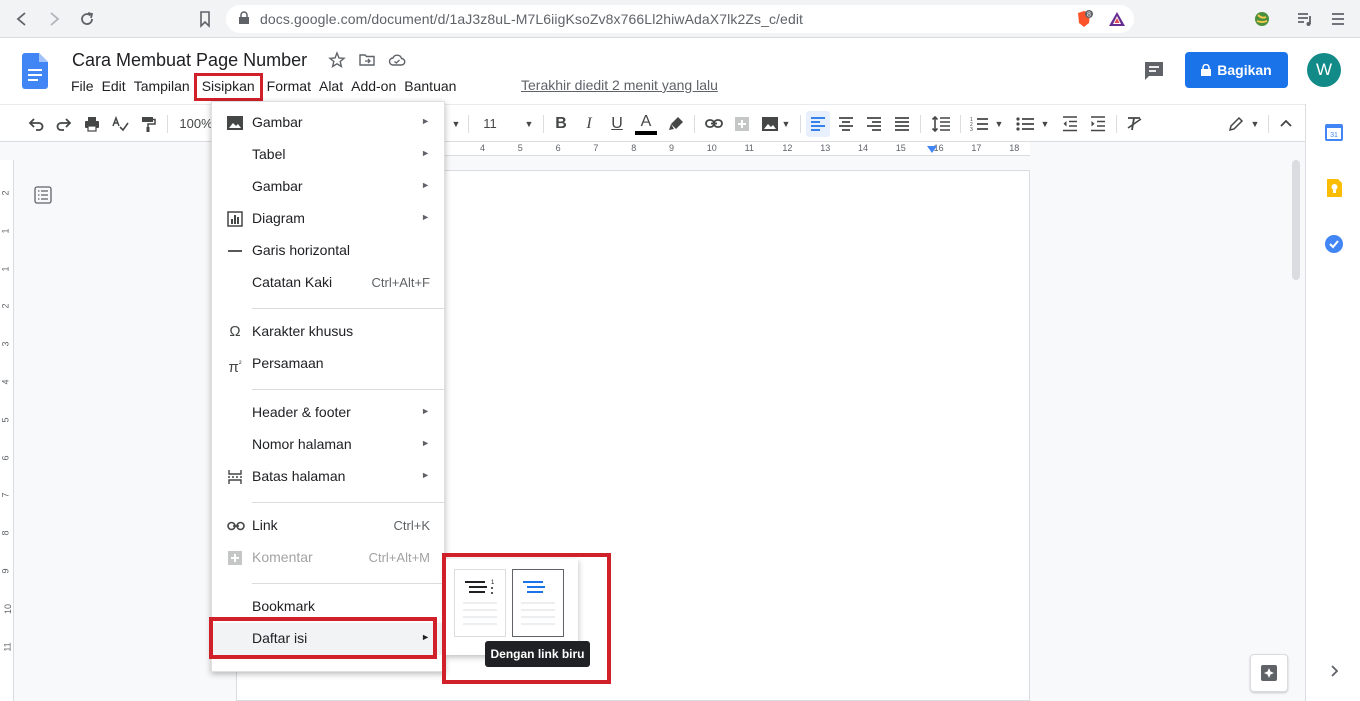 Image resolution: width=1360 pixels, height=701 pixels. Describe the element at coordinates (162, 87) in the screenshot. I see `menu-view: Tampilan` at that location.